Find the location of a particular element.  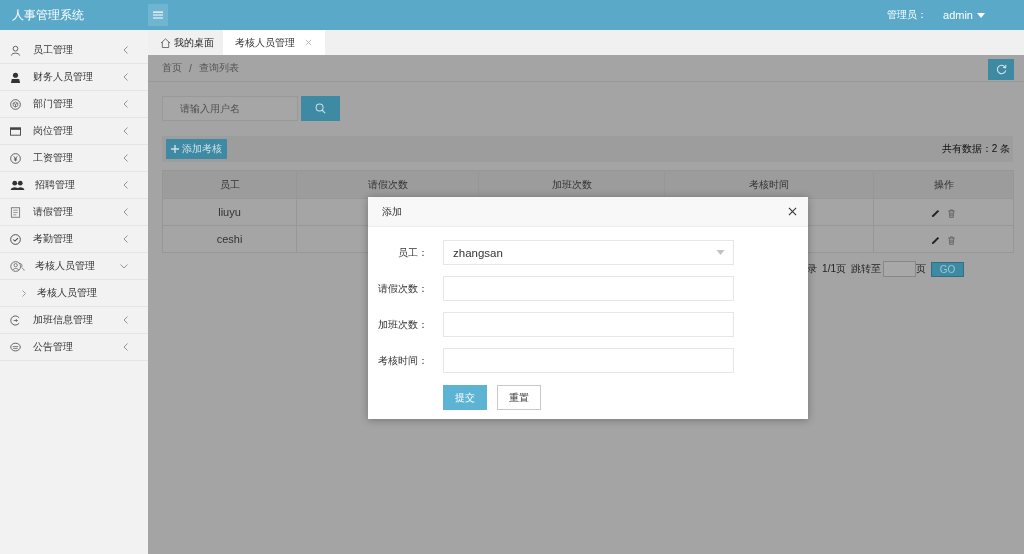

reset-button: 重置 is located at coordinates (519, 397).